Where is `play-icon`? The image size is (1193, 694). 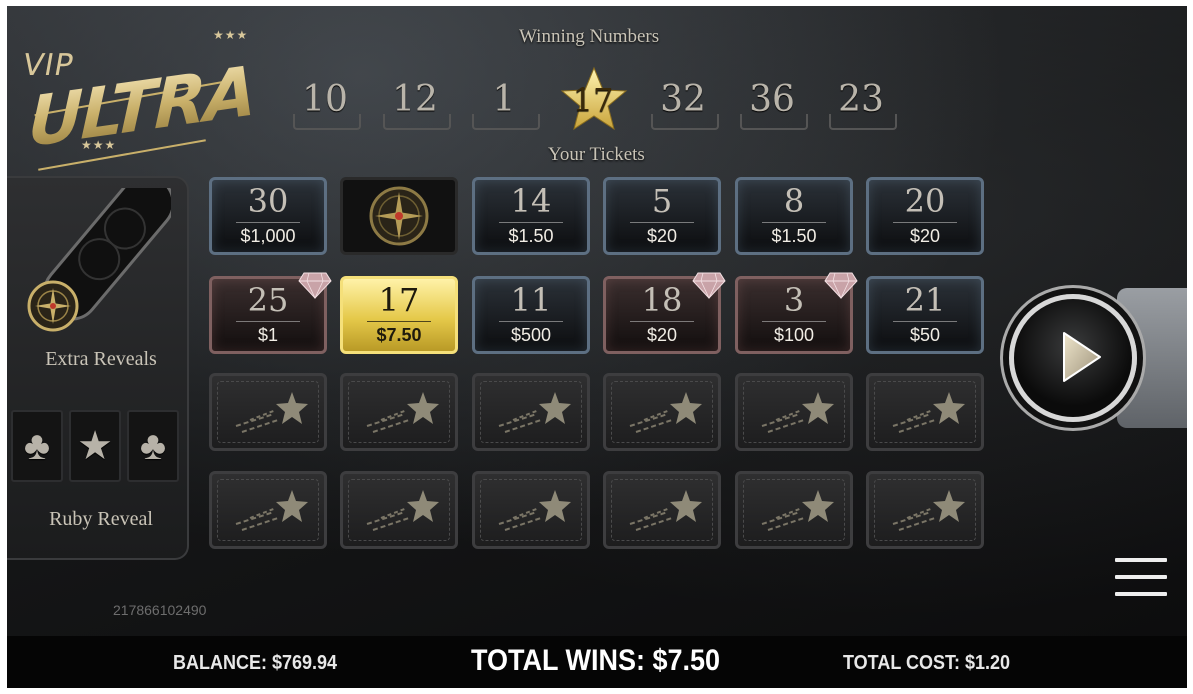 play-icon is located at coordinates (1082, 357).